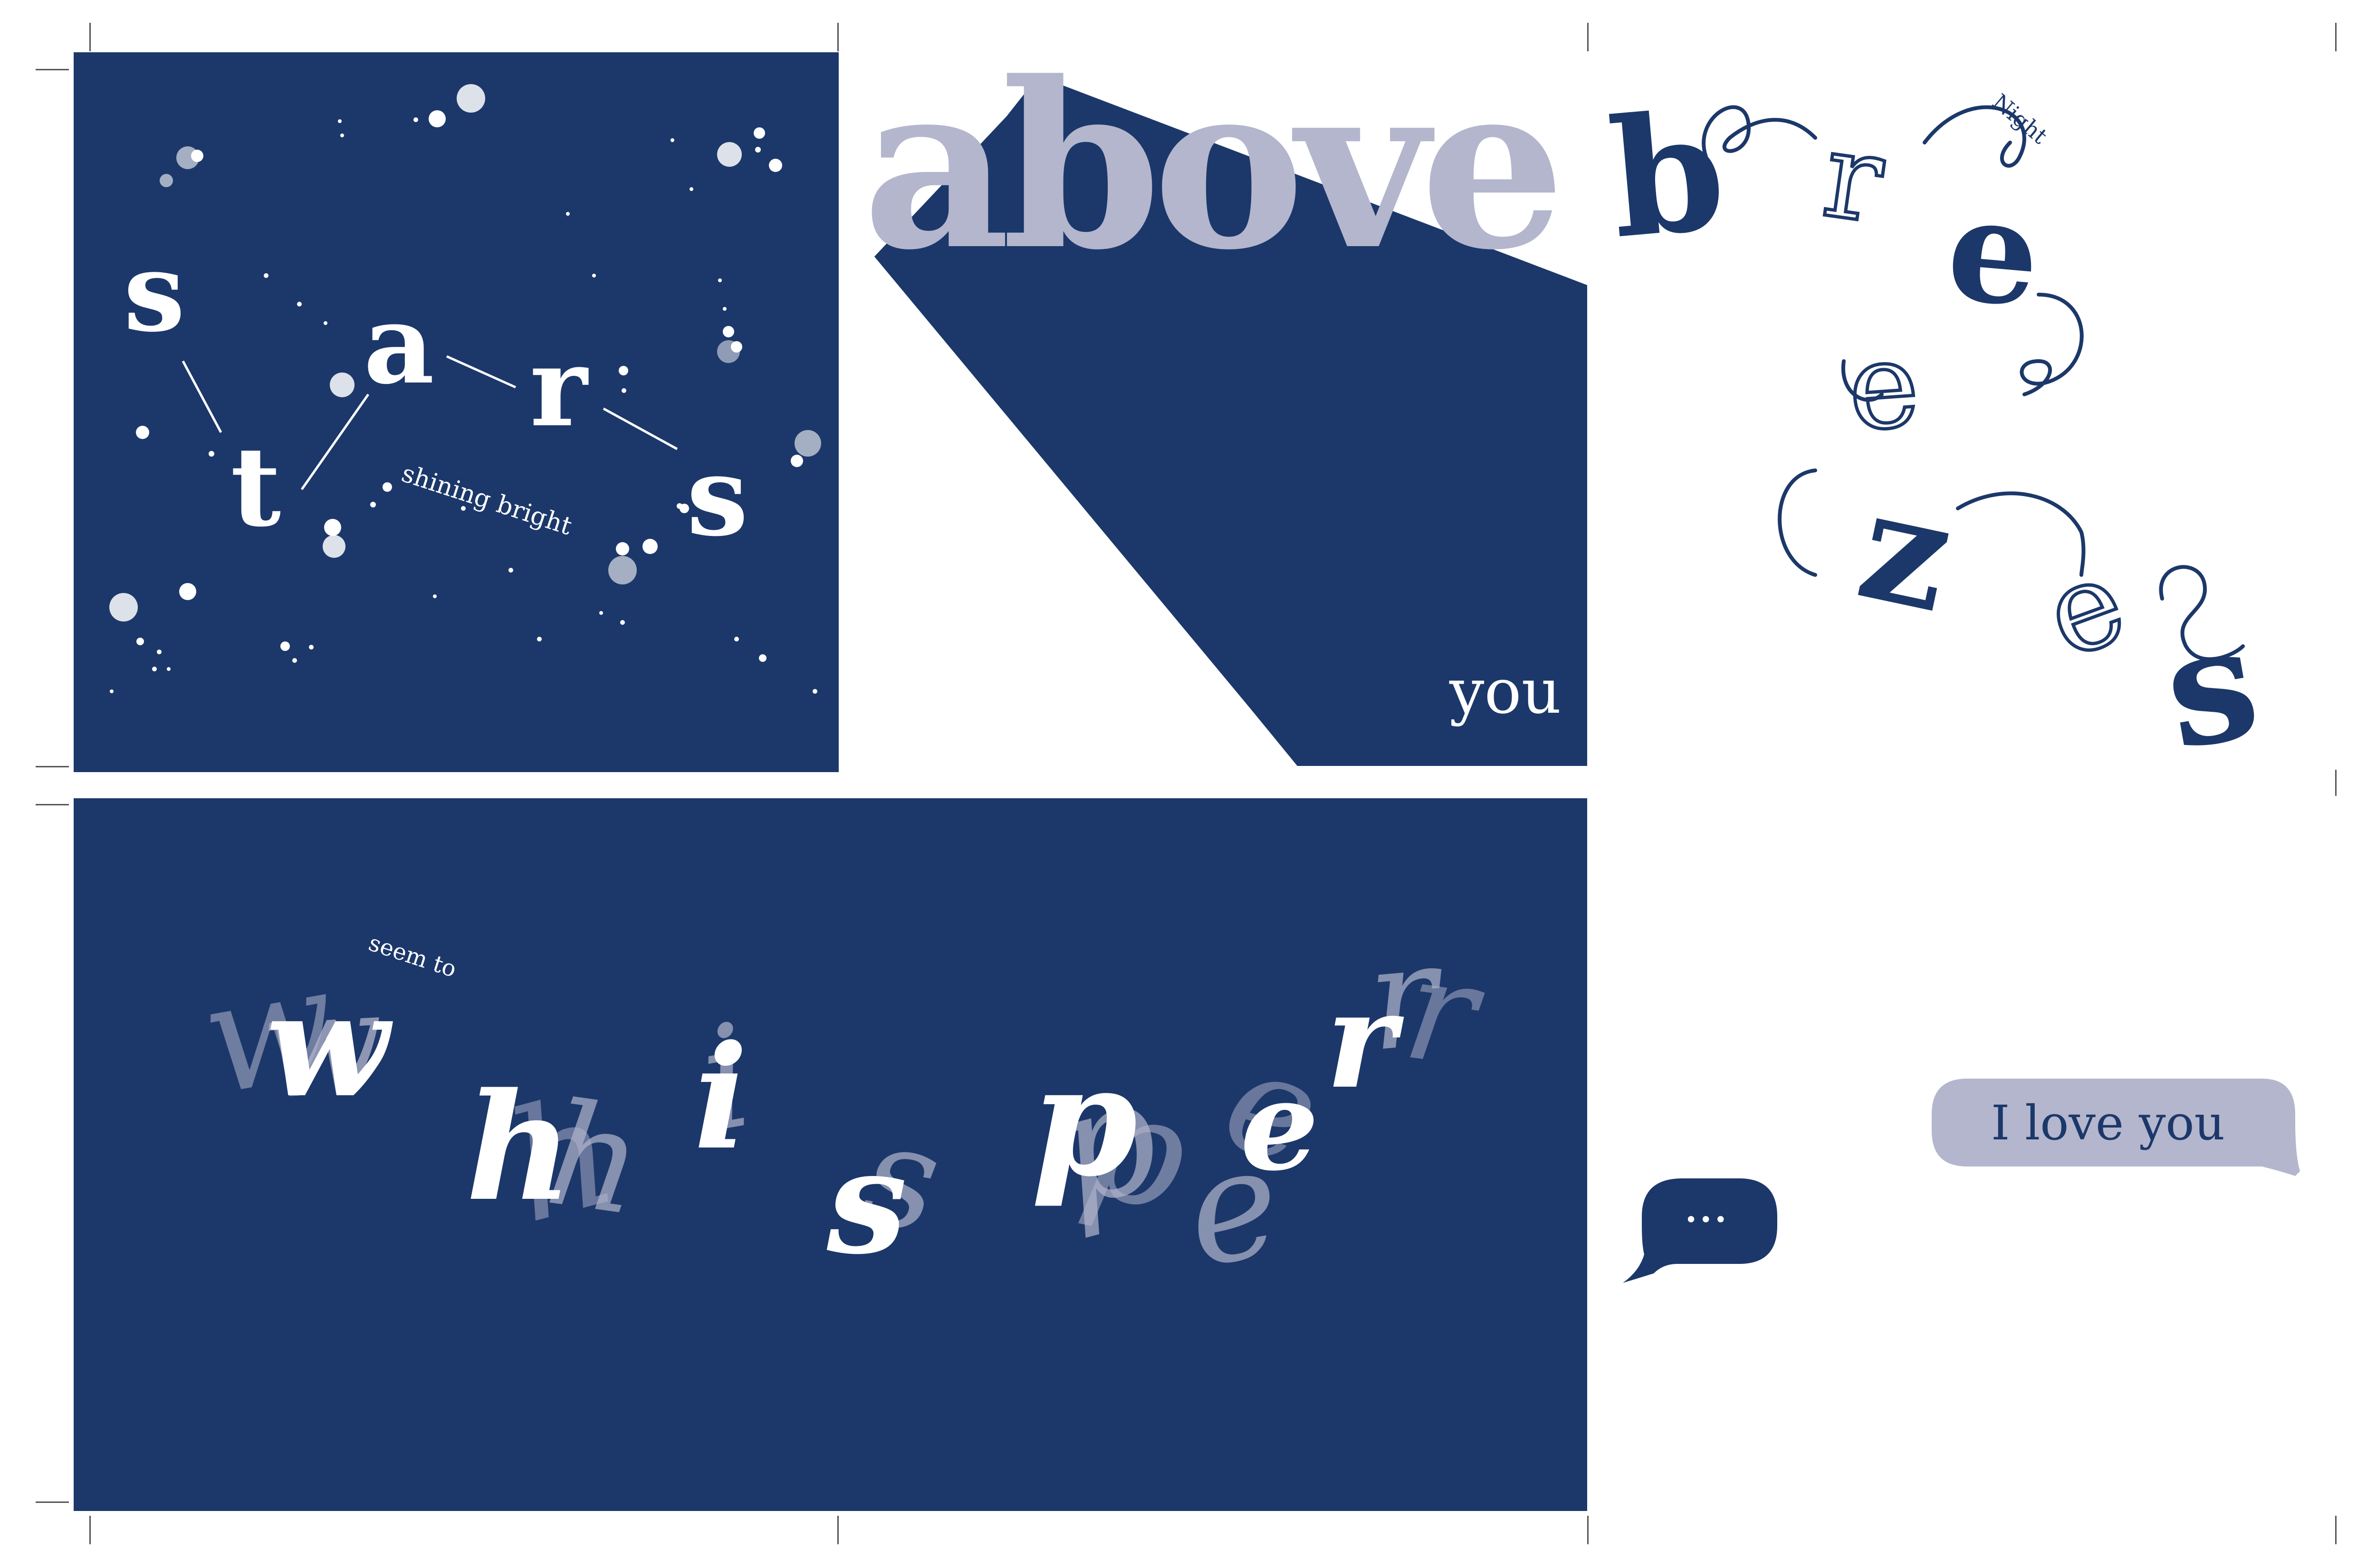  I want to click on swirl-line, so click(1797, 522).